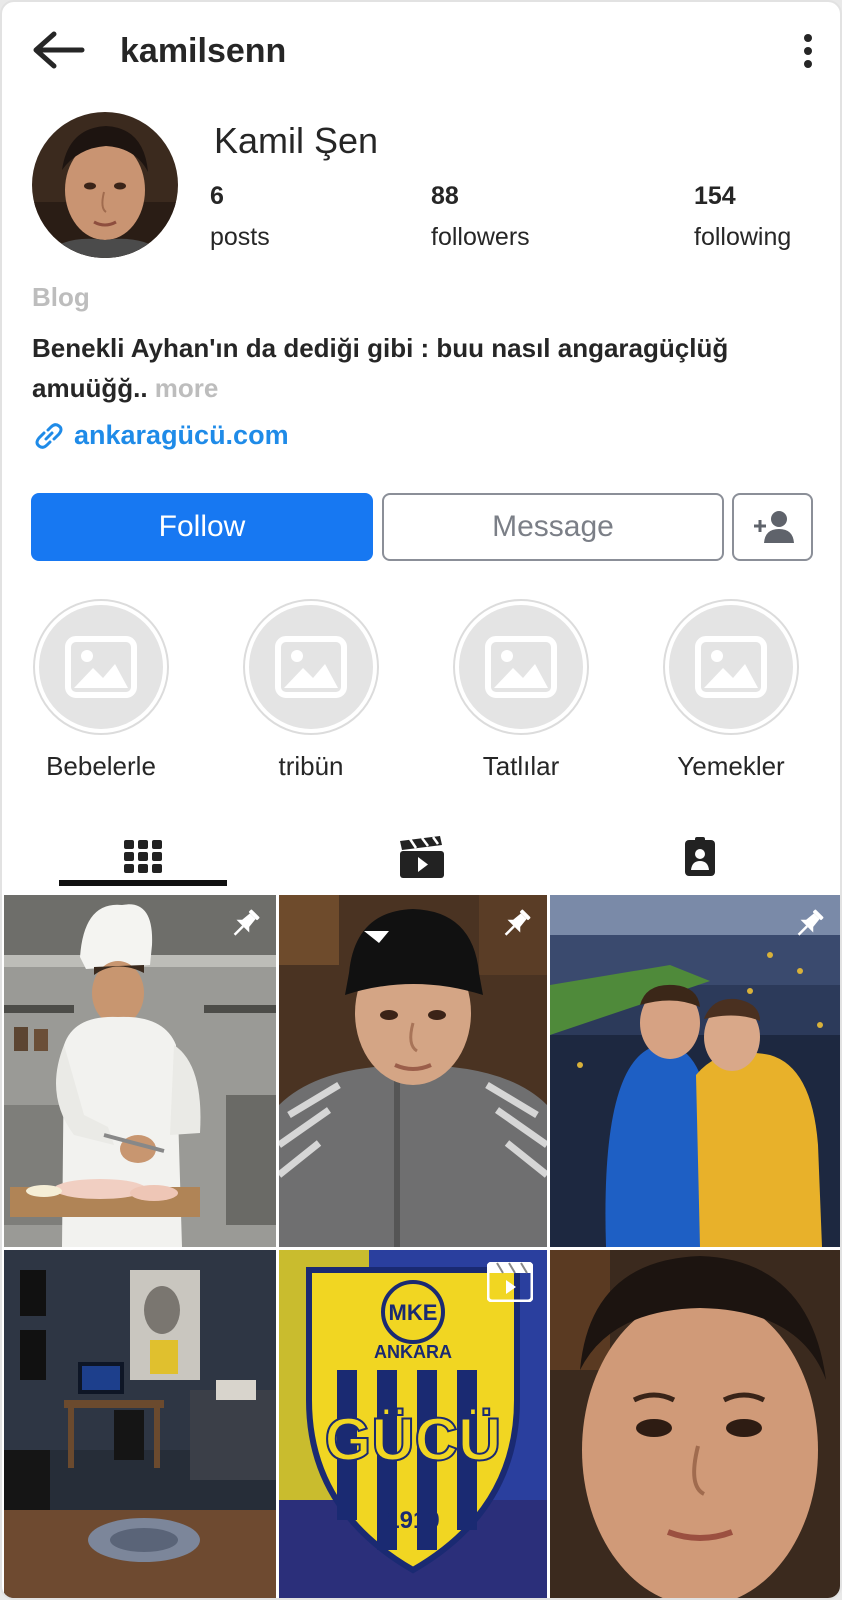 The image size is (842, 1600). What do you see at coordinates (61, 297) in the screenshot?
I see `profile-category: Blog` at bounding box center [61, 297].